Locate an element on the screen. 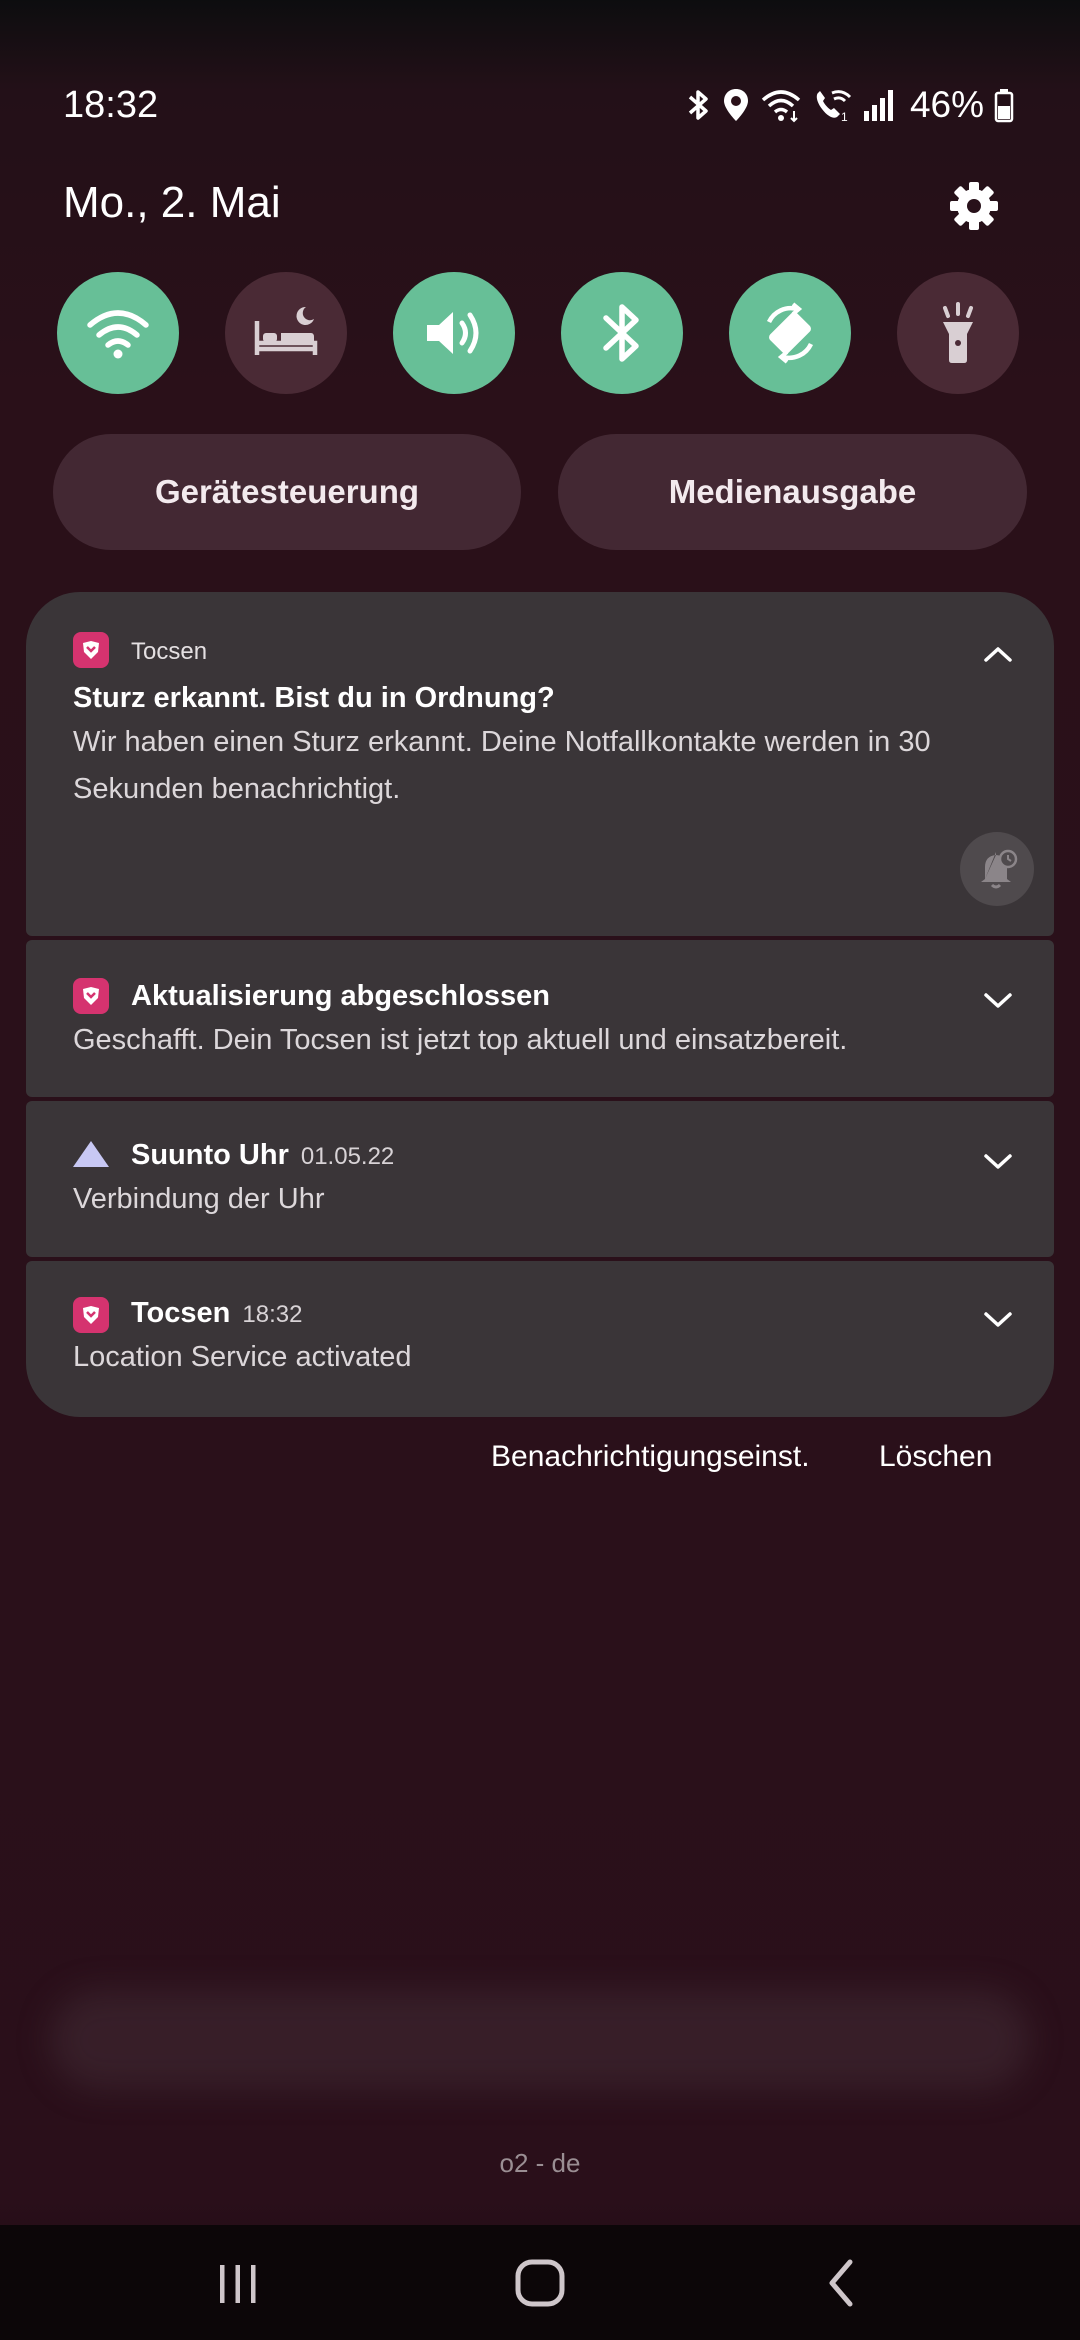 The width and height of the screenshot is (1080, 2340). qs-sleep-mode-toggle is located at coordinates (286, 333).